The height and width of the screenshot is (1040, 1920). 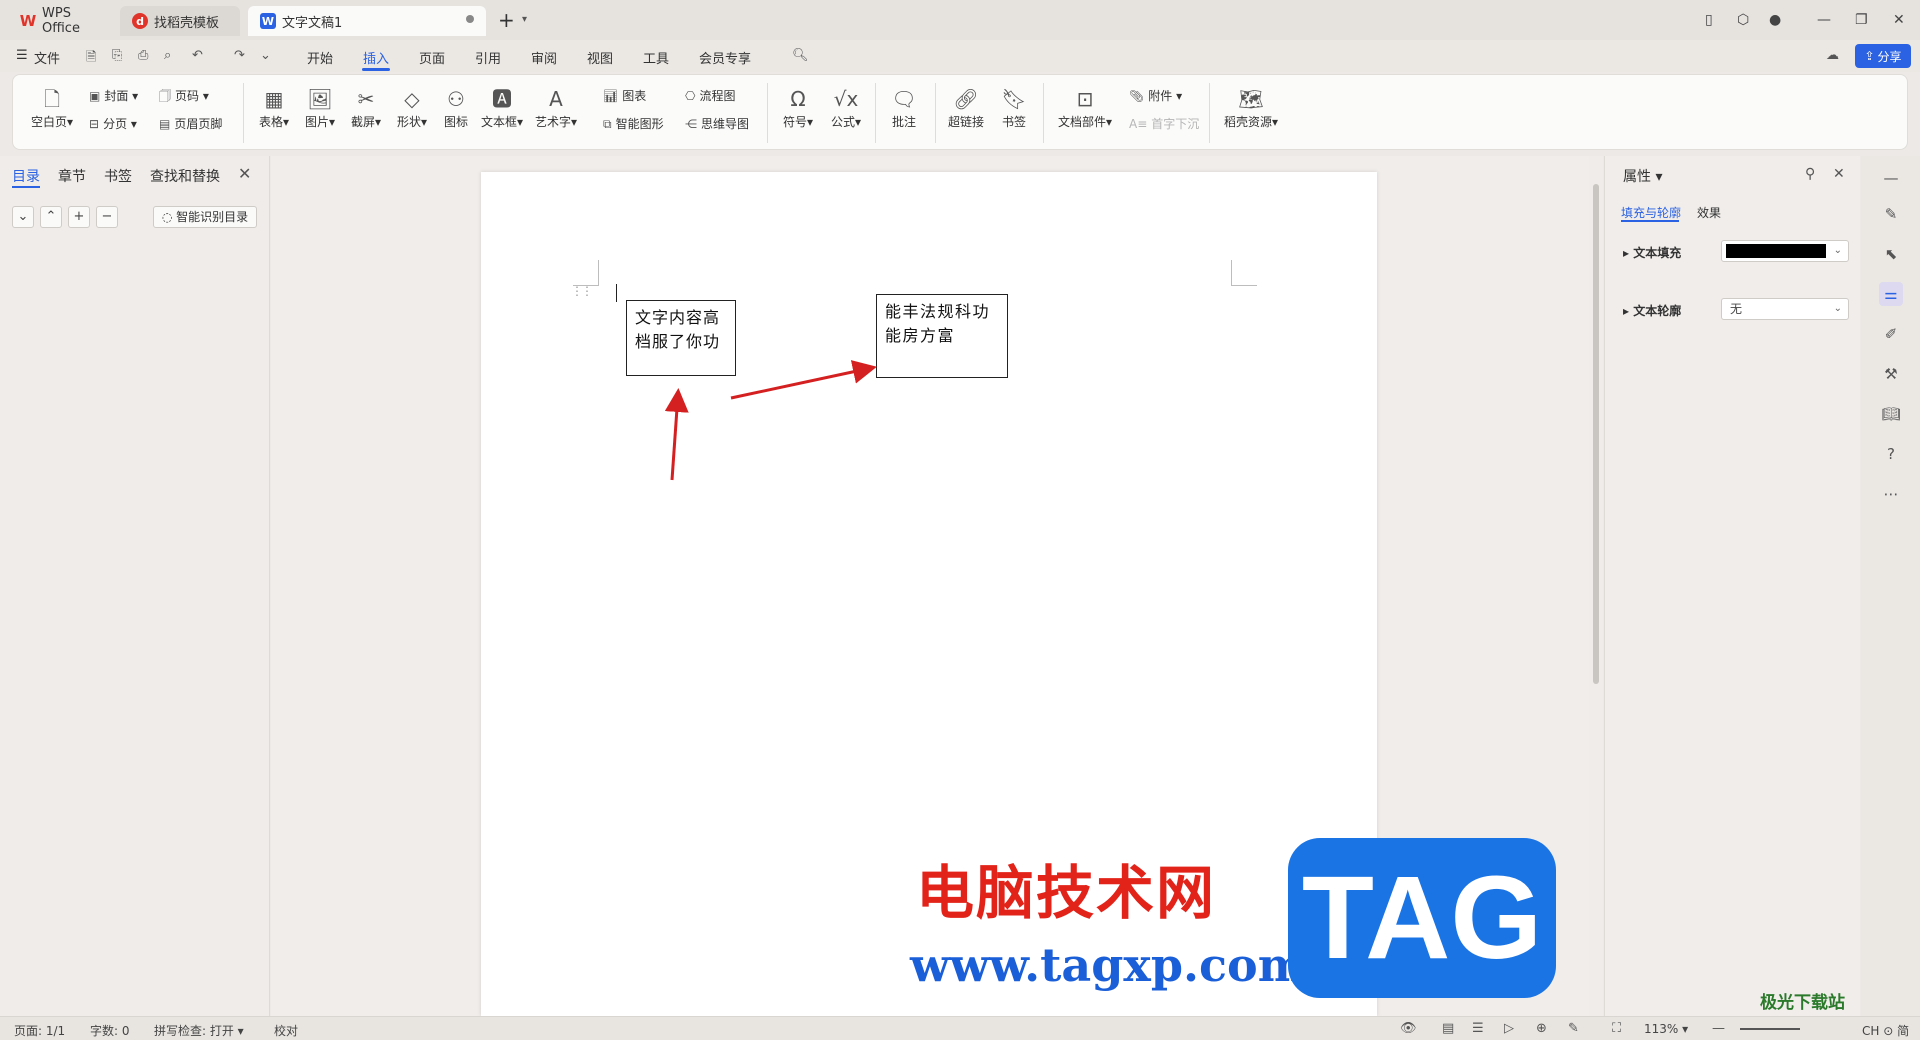 What do you see at coordinates (117, 55) in the screenshot?
I see `export-icon: ⎘` at bounding box center [117, 55].